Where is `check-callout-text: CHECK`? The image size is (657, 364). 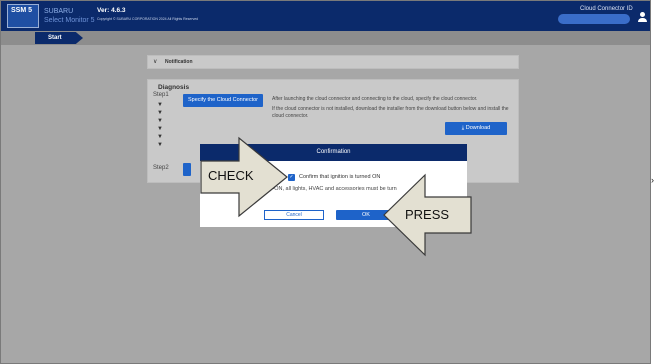
check-callout-text: CHECK is located at coordinates (231, 175).